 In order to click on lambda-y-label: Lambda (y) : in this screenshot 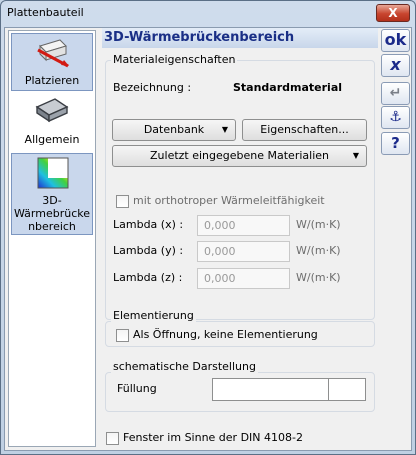, I will do `click(148, 250)`.